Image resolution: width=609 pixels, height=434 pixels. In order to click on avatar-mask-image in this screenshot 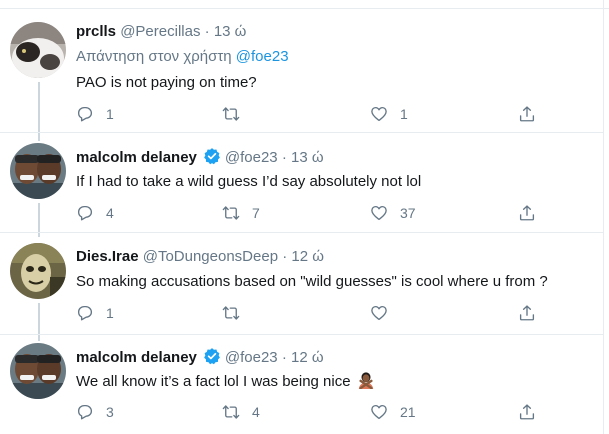, I will do `click(38, 271)`.